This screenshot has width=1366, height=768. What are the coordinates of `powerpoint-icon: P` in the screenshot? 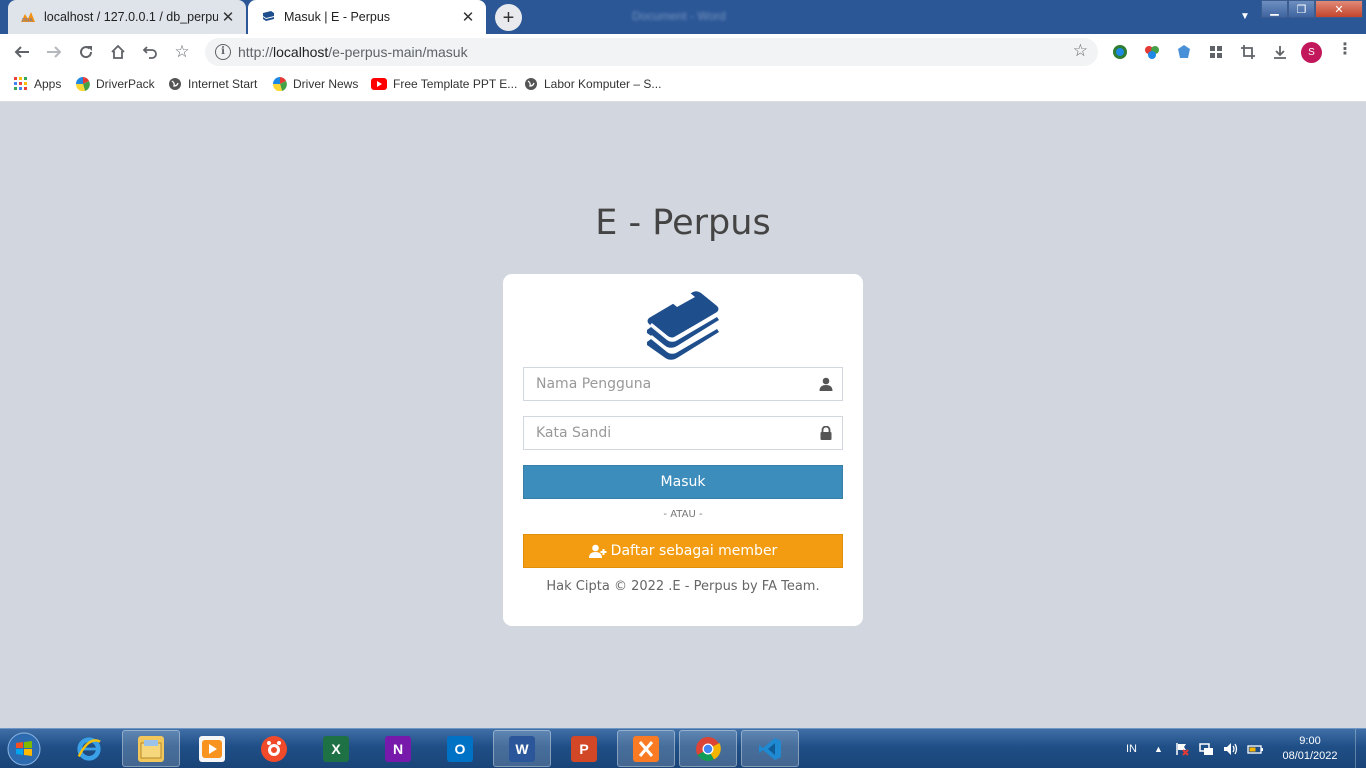 It's located at (584, 748).